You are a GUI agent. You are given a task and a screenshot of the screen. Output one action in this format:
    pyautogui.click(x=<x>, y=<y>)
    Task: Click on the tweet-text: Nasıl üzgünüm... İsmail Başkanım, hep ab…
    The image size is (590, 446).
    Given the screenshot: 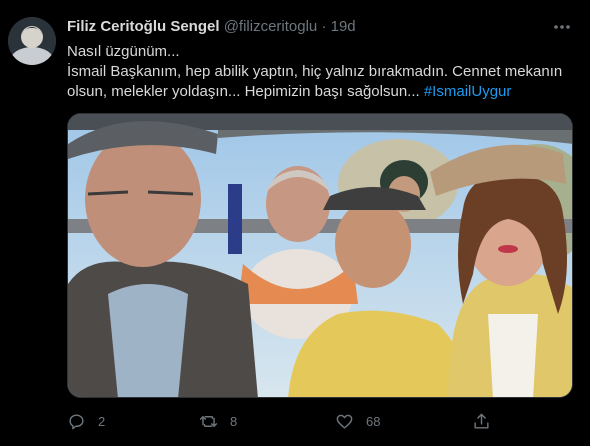 What is the action you would take?
    pyautogui.click(x=319, y=72)
    